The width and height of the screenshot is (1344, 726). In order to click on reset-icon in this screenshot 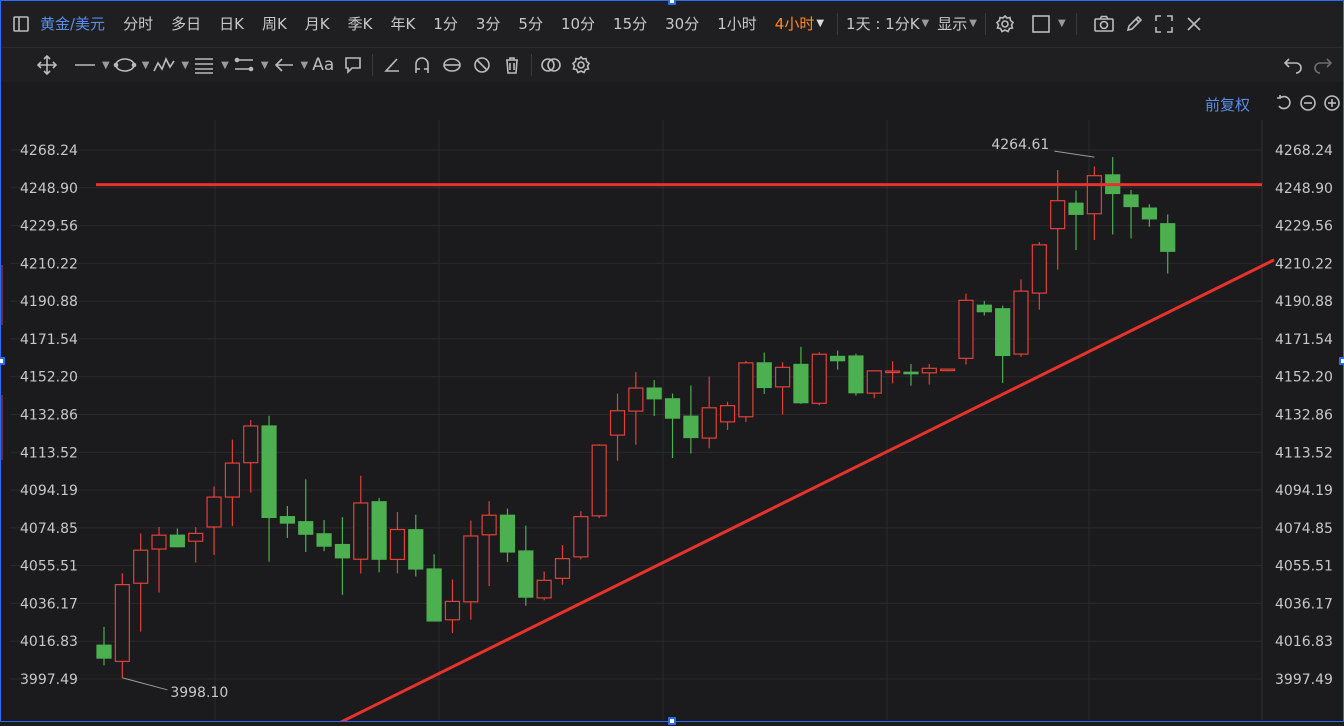, I will do `click(1284, 103)`.